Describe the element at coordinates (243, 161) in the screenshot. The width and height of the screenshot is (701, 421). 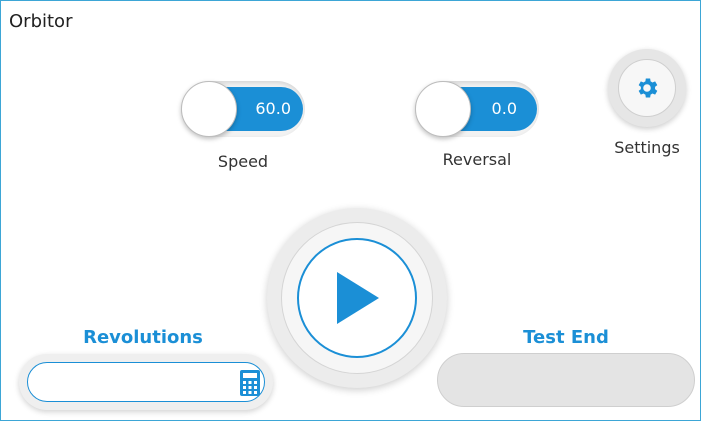
I see `speed-label: Speed` at that location.